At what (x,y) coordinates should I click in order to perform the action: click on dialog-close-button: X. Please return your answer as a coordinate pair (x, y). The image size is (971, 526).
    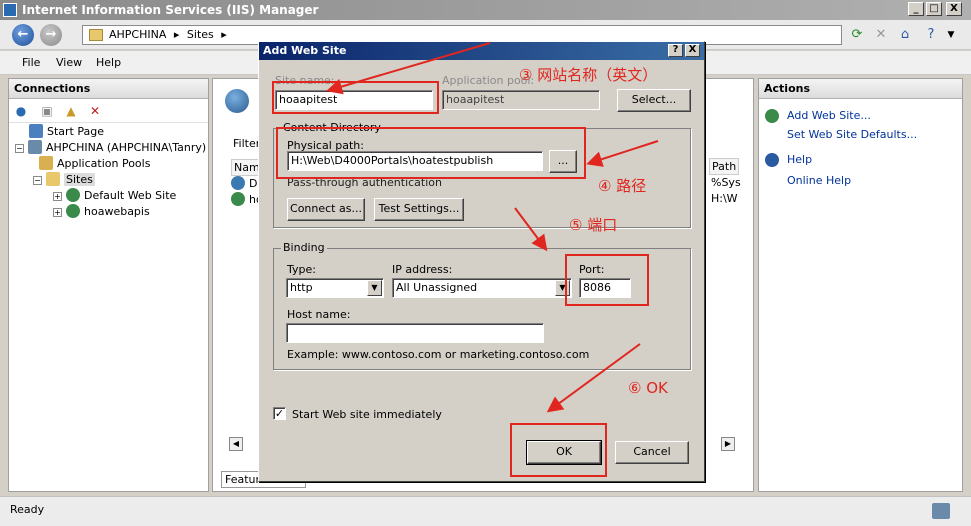
    Looking at the image, I should click on (692, 50).